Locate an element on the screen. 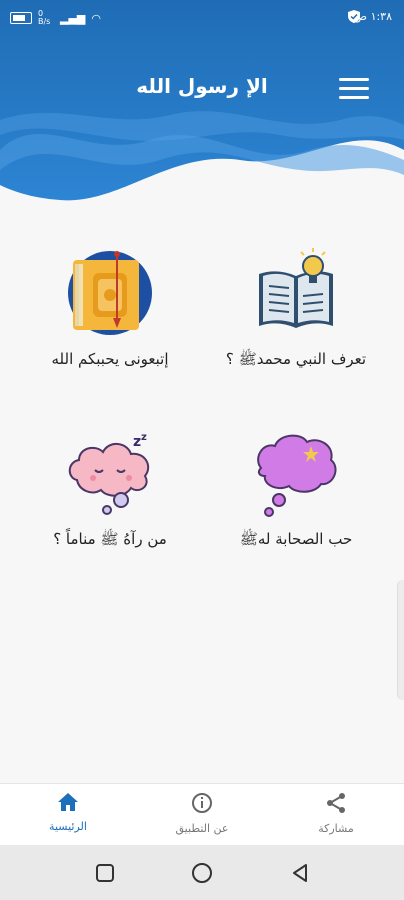 Image resolution: width=404 pixels, height=900 pixels. card-dream-seen: z z من رآهُ ﷺ مناماً ؟ is located at coordinates (110, 503).